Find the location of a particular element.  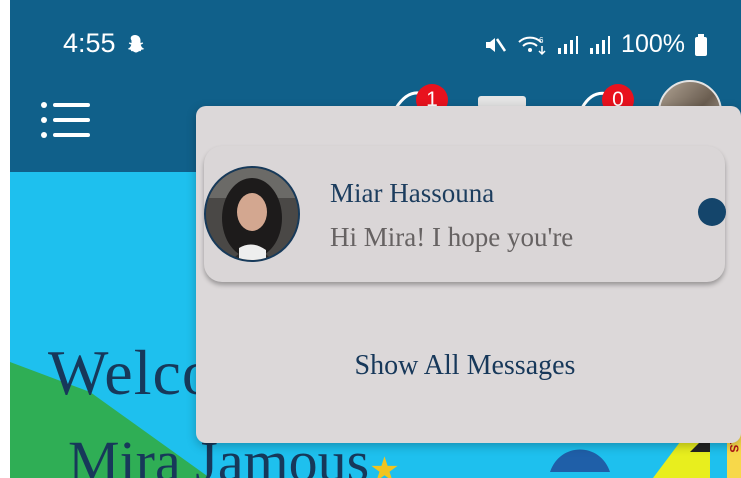

star-icon: ★ is located at coordinates (384, 465).